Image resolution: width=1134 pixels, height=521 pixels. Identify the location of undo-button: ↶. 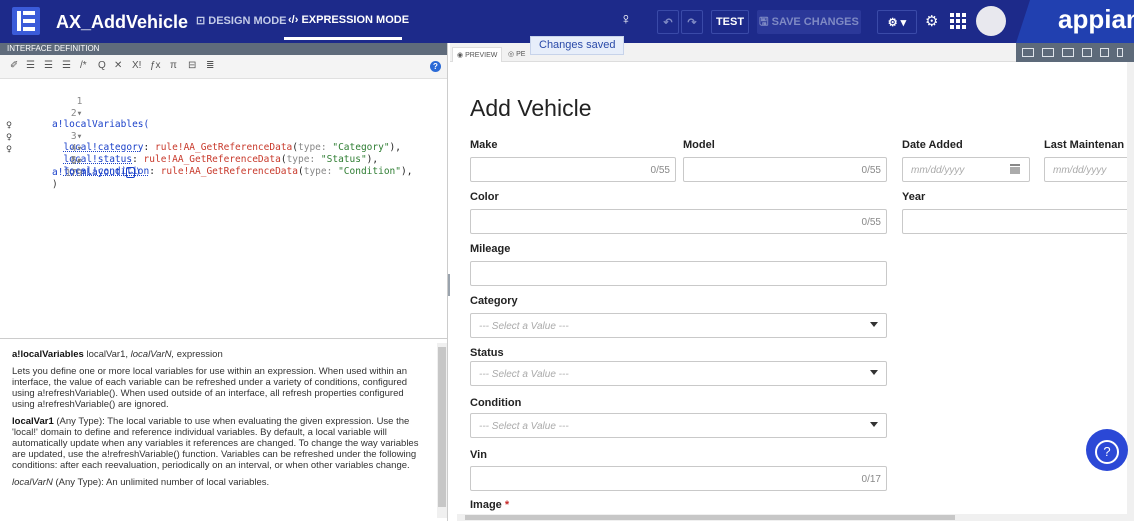
(668, 22).